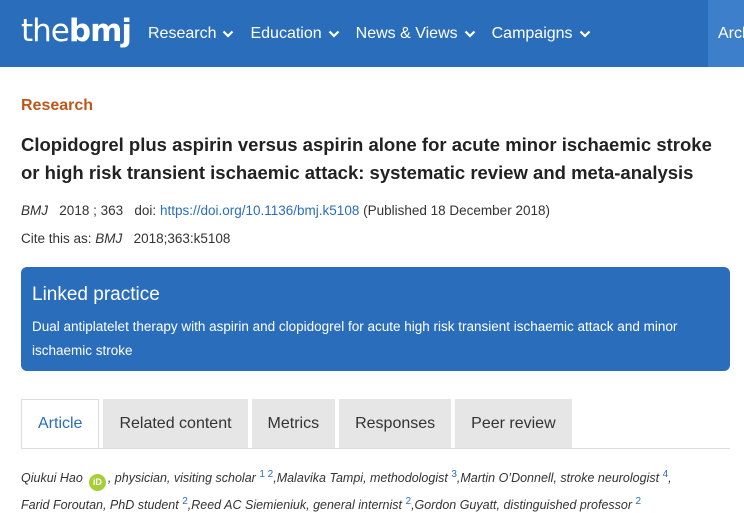  What do you see at coordinates (91, 210) in the screenshot?
I see `year-volume: 2018 ; 363` at bounding box center [91, 210].